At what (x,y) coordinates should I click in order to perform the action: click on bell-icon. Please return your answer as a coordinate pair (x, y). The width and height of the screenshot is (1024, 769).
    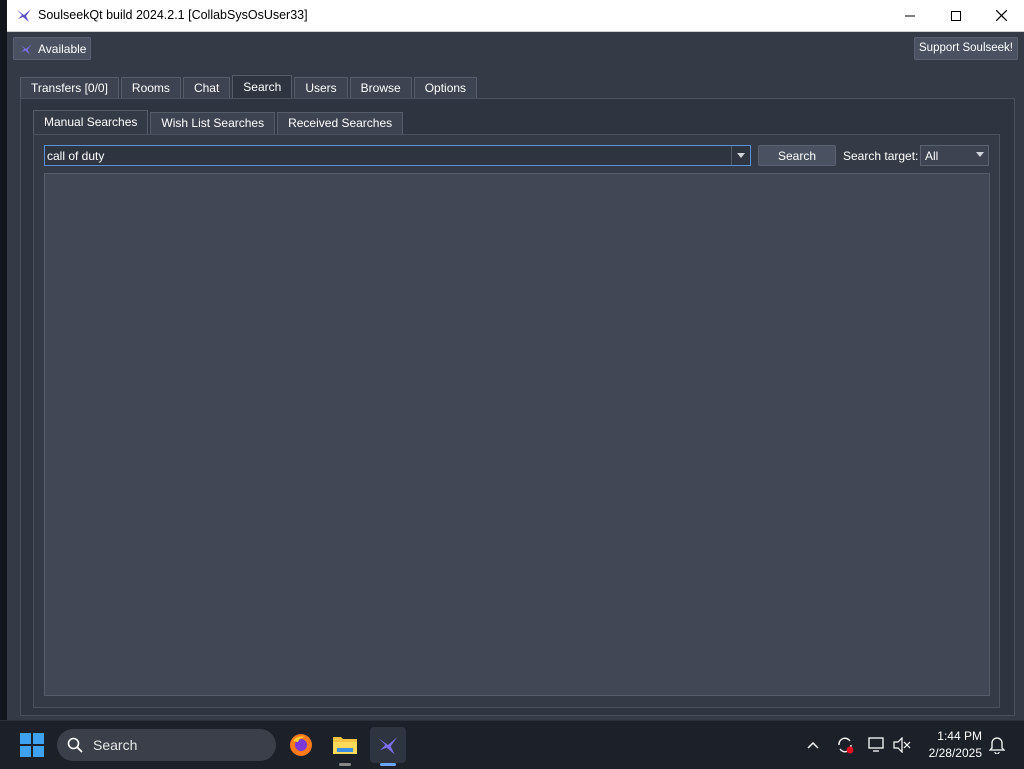
    Looking at the image, I should click on (997, 745).